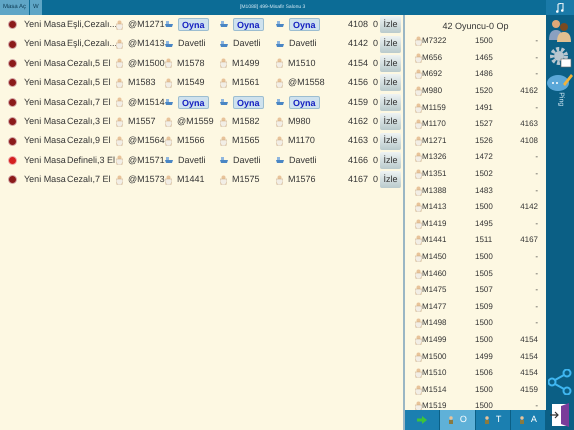 Image resolution: width=574 pixels, height=430 pixels. Describe the element at coordinates (434, 41) in the screenshot. I see `player-name: M7322` at that location.